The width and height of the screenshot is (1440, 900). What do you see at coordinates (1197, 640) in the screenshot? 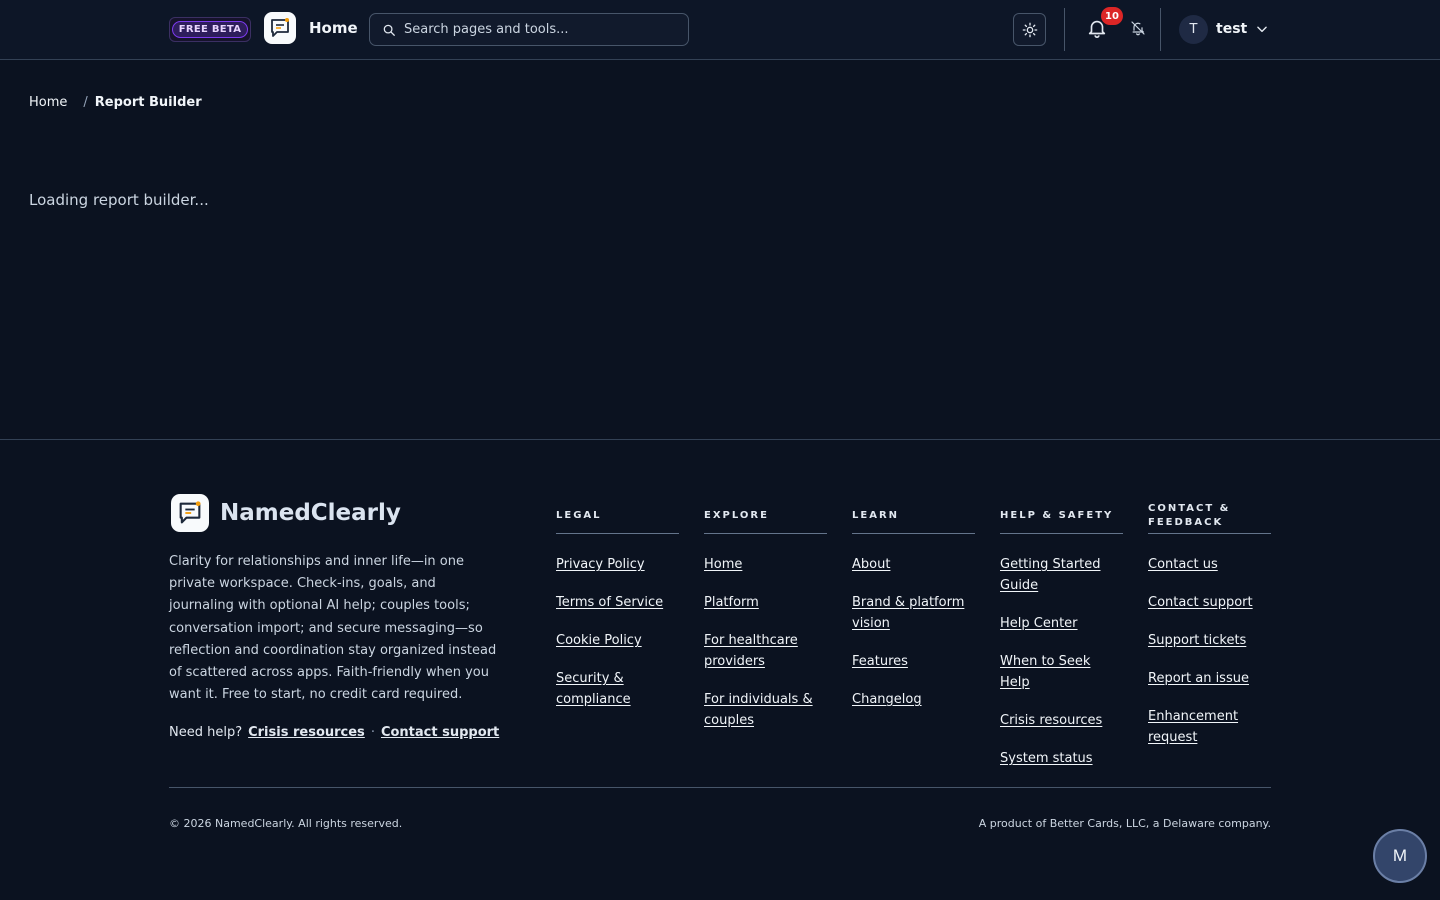
I see `footer-link: Support tickets` at bounding box center [1197, 640].